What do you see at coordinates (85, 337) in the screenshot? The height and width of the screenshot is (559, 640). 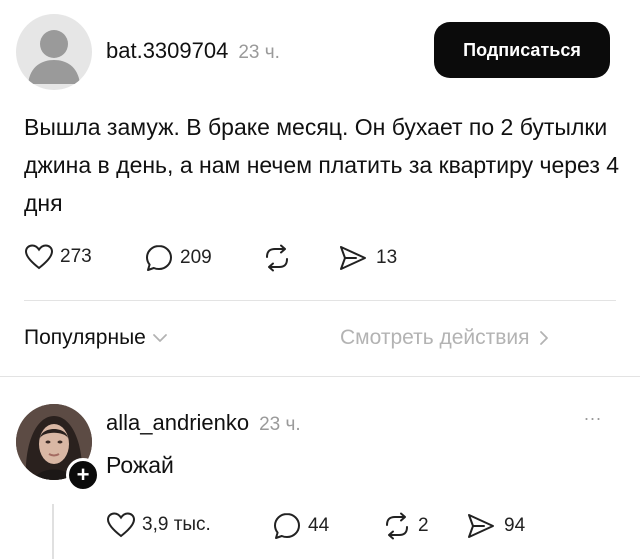 I see `sort-popular-label: Популярные` at bounding box center [85, 337].